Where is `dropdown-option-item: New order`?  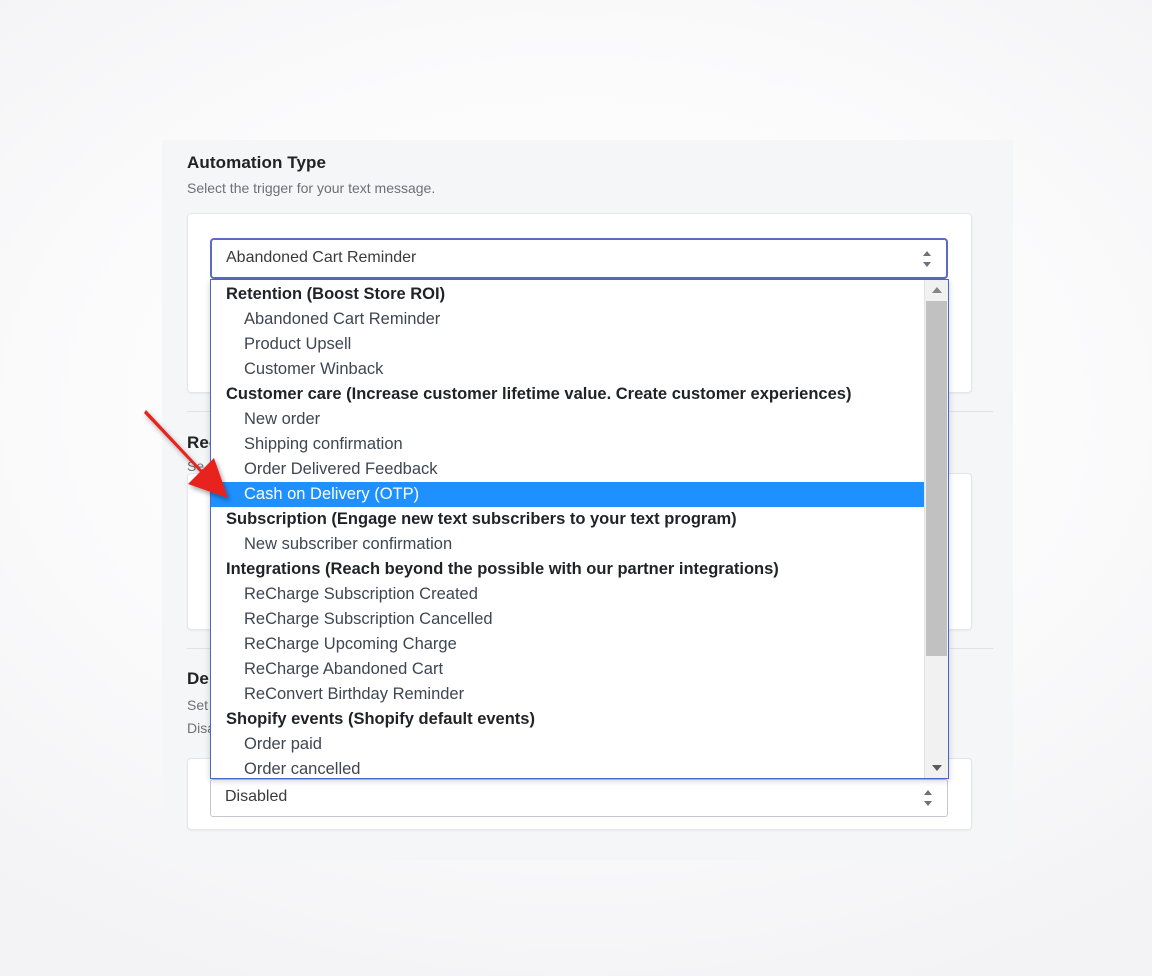 dropdown-option-item: New order is located at coordinates (568, 419).